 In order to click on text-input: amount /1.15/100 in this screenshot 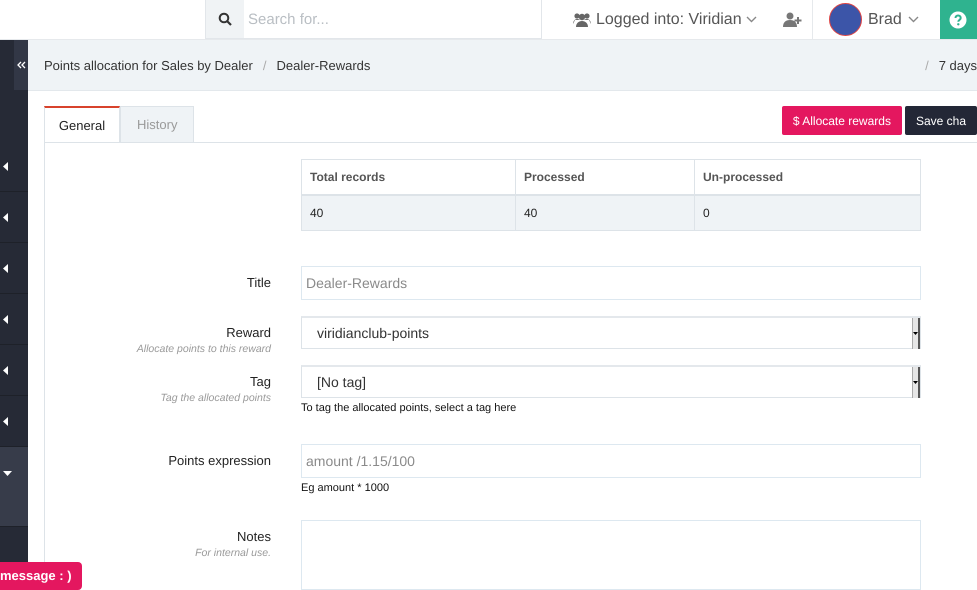, I will do `click(611, 461)`.